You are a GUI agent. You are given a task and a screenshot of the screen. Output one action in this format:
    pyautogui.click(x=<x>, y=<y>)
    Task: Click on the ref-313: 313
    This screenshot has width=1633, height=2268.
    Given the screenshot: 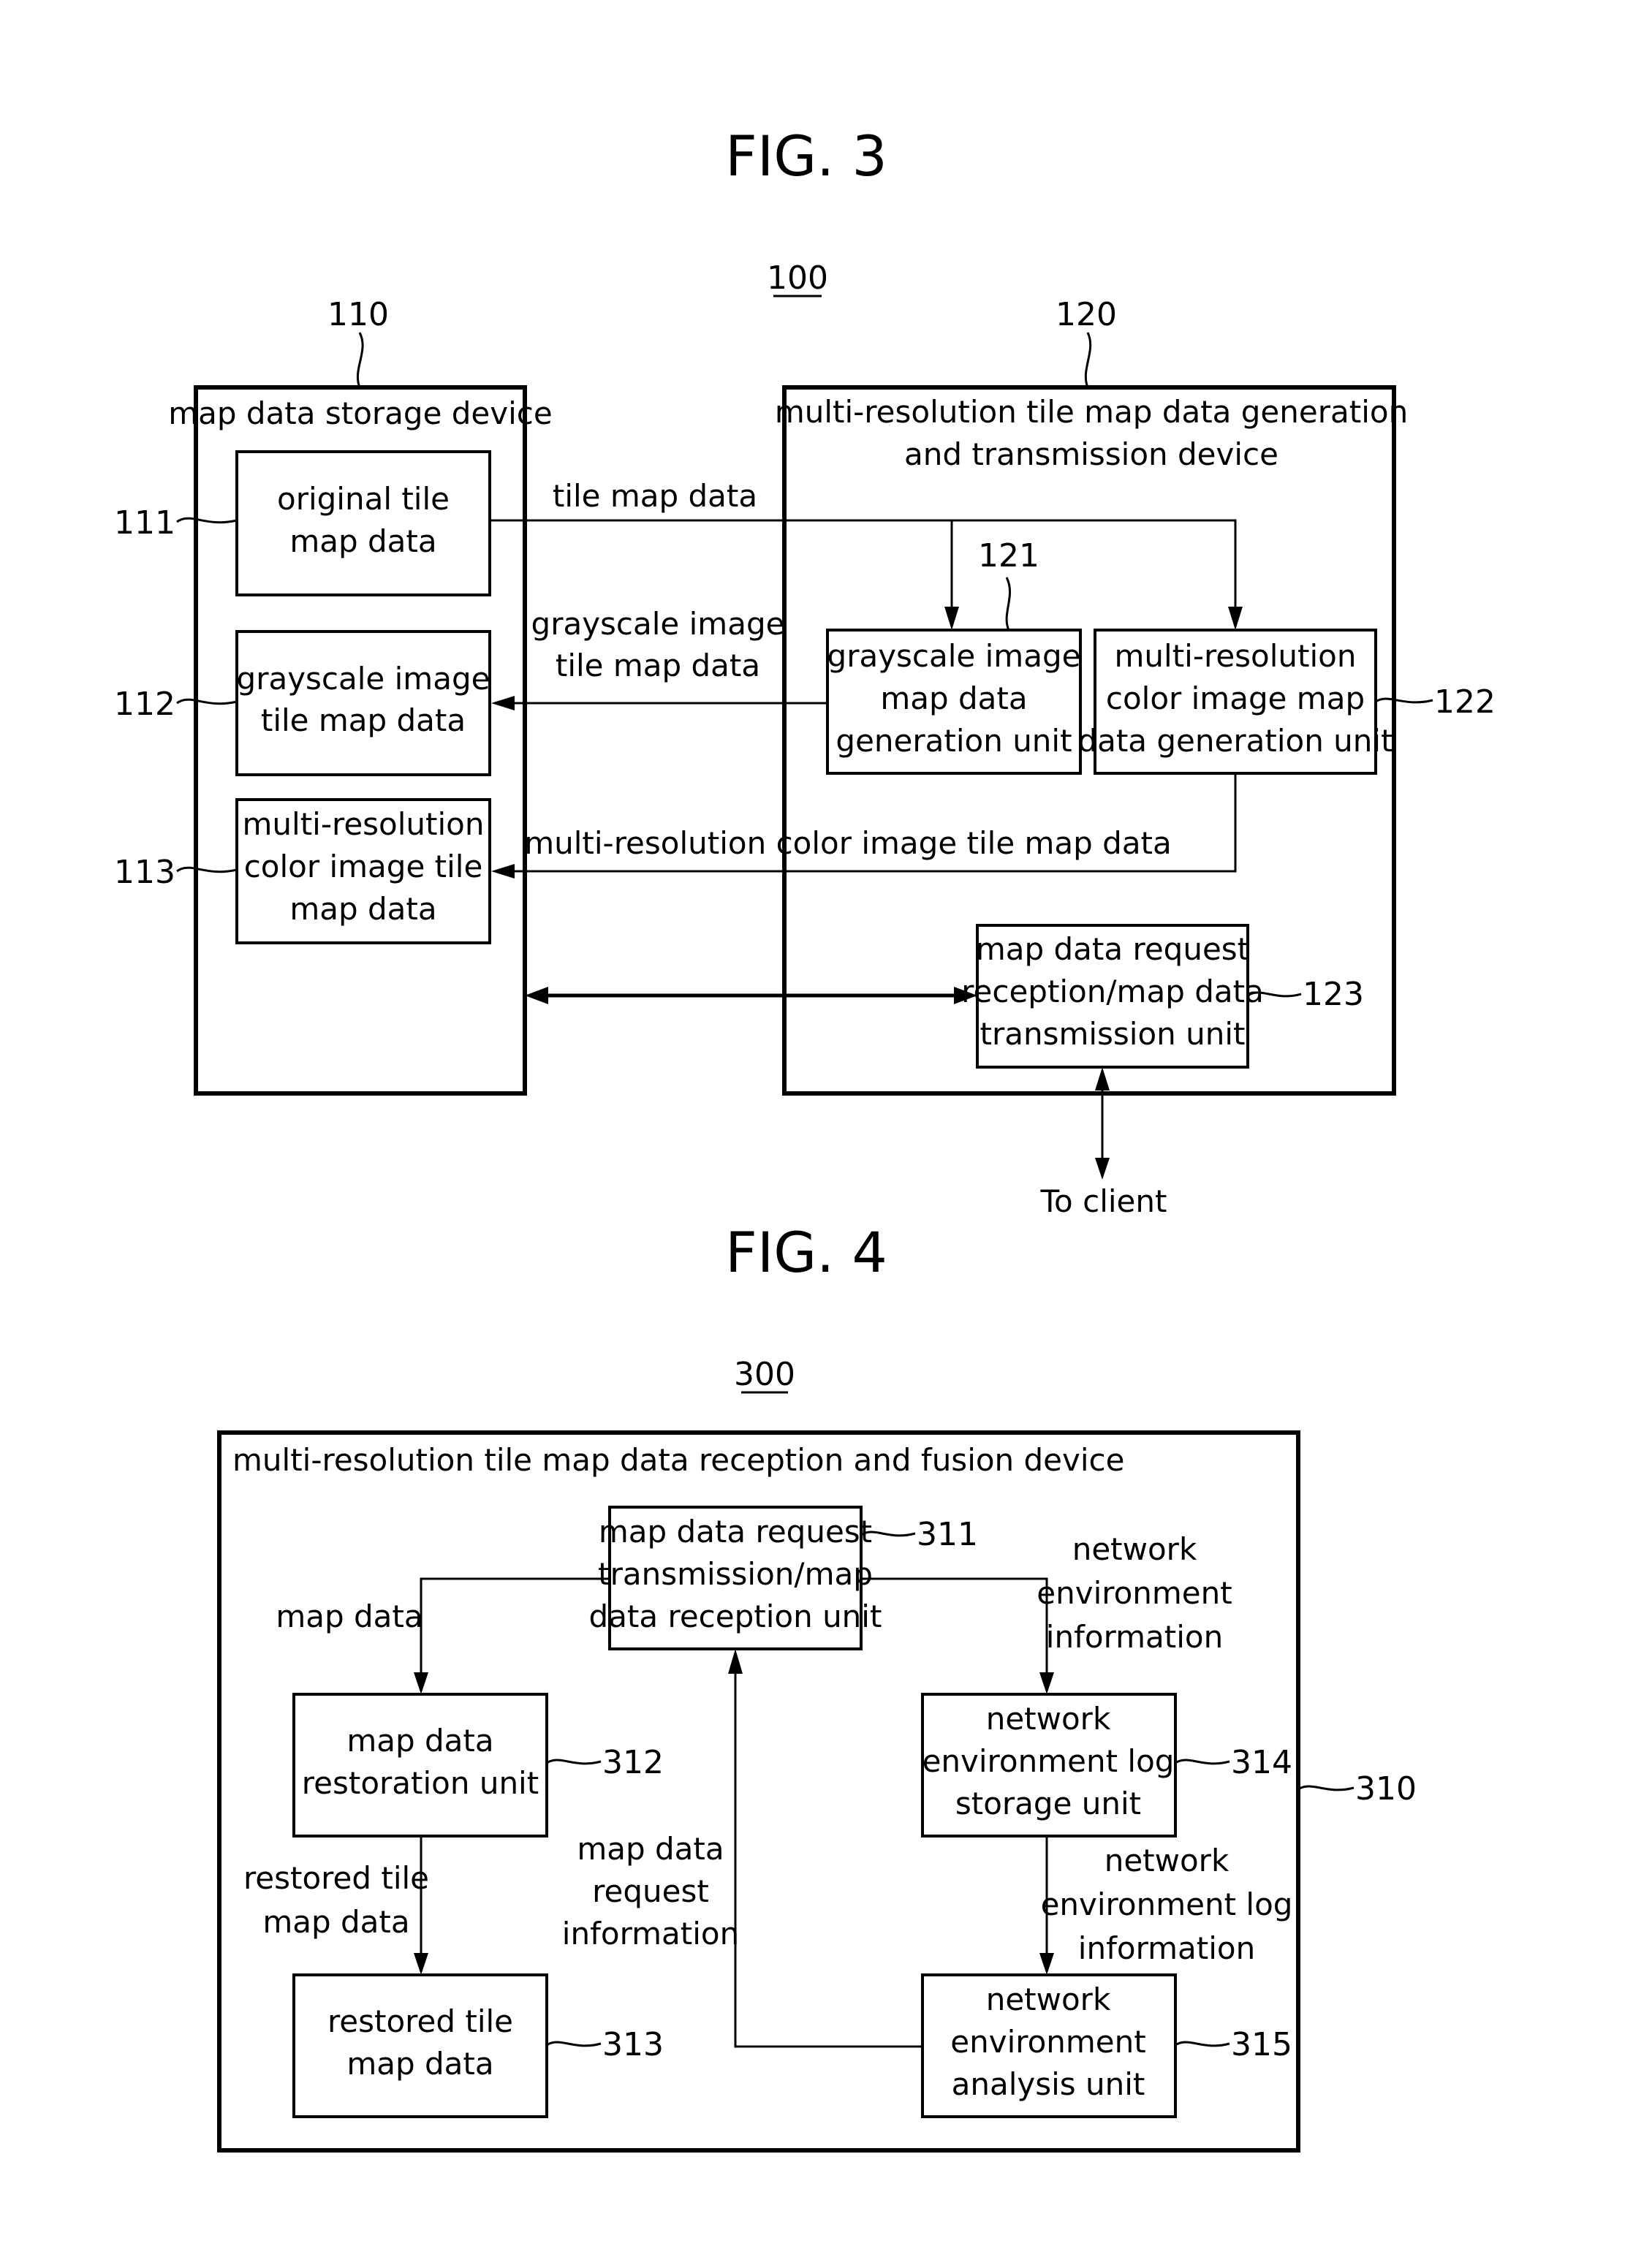 What is the action you would take?
    pyautogui.click(x=633, y=2044)
    